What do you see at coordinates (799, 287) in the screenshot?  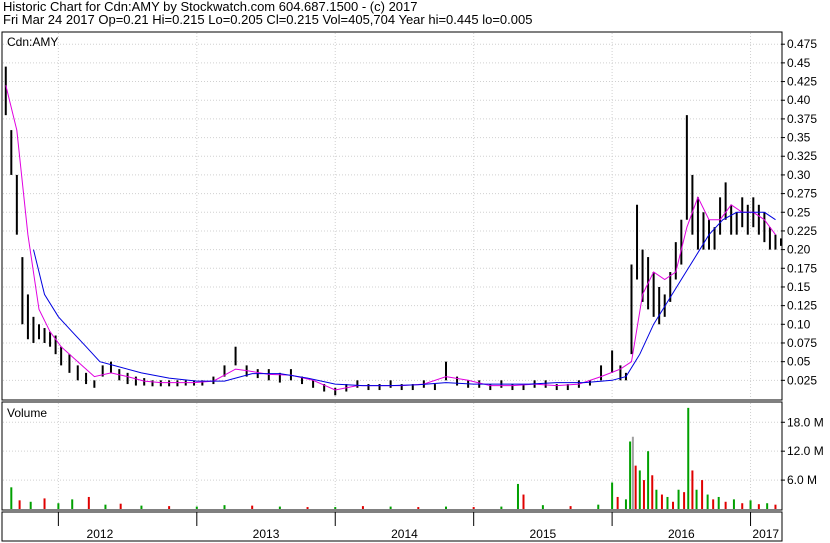 I see `price-tick-label: 0.15` at bounding box center [799, 287].